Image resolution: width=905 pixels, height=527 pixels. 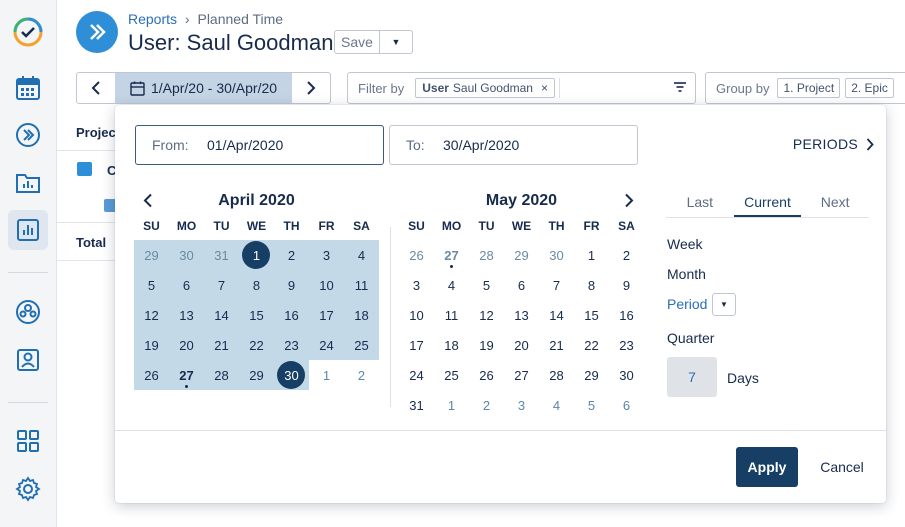 What do you see at coordinates (686, 274) in the screenshot?
I see `period-option-month: Month` at bounding box center [686, 274].